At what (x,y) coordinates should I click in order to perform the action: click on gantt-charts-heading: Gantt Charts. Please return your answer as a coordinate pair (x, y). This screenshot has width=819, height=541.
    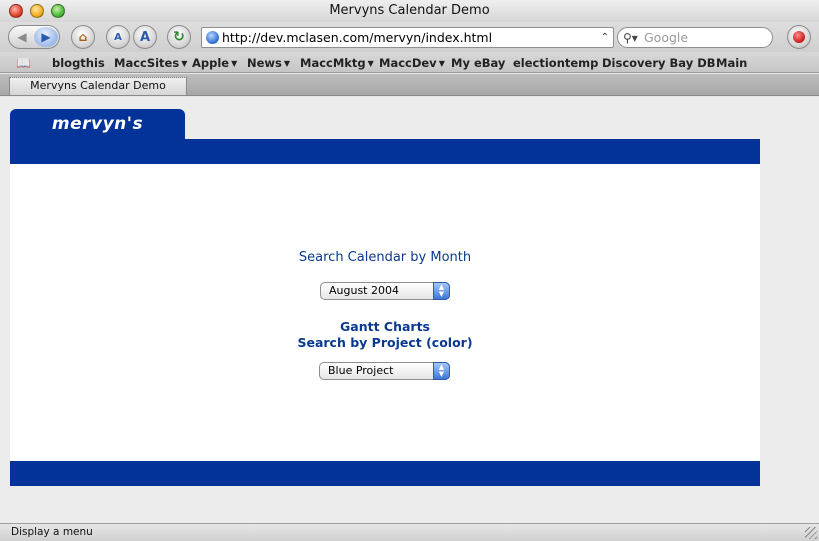
    Looking at the image, I should click on (385, 326).